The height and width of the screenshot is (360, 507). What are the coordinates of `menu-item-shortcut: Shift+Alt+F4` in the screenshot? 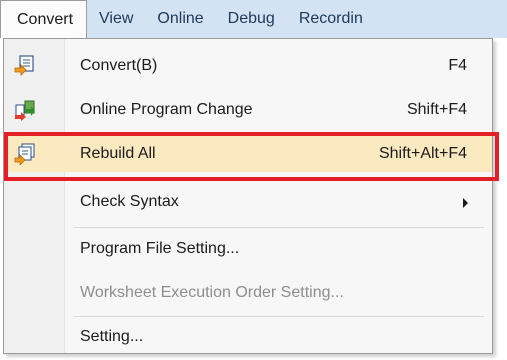 It's located at (422, 153).